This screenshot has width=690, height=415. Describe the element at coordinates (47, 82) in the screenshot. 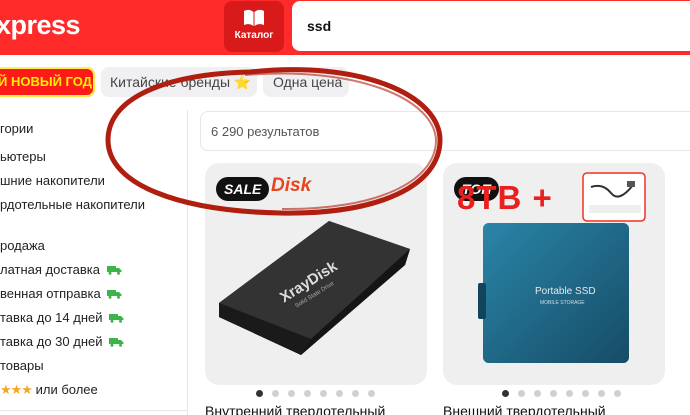

I see `new-year-chip: Й НОВЫЙ ГОД` at that location.